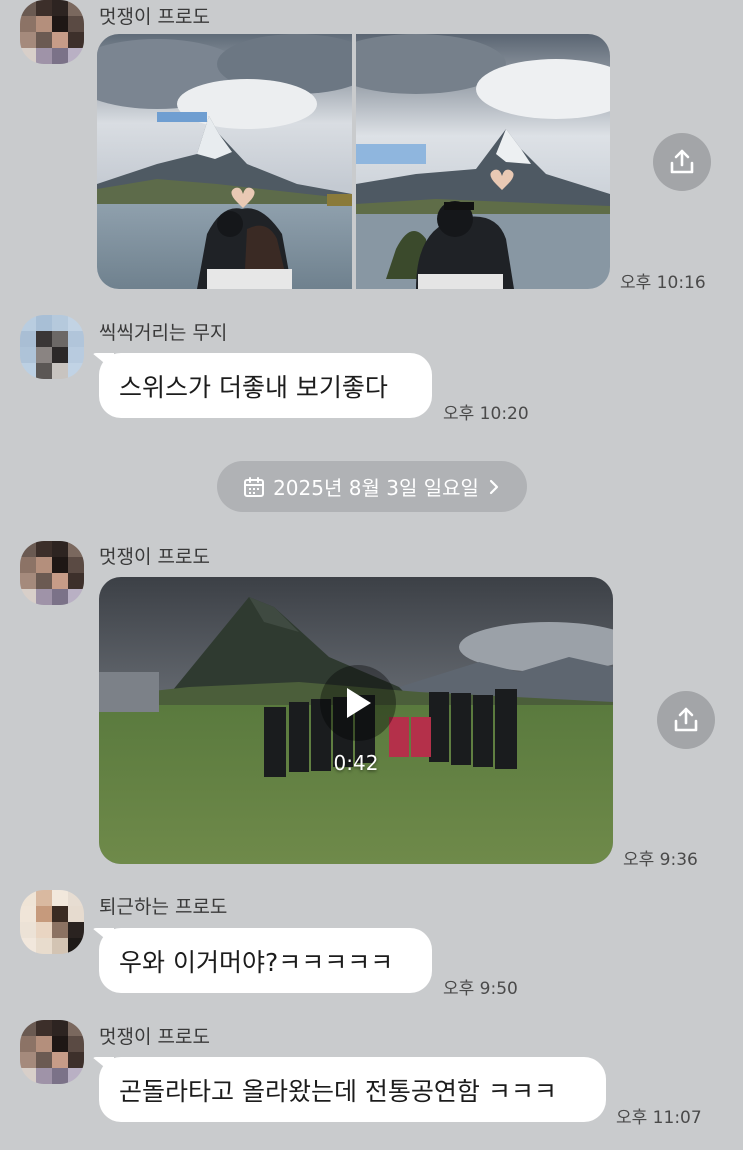  What do you see at coordinates (352, 1089) in the screenshot?
I see `message-bubble: 곤돌라타고 올라왔는데 전통공연함 ㅋㅋㅋ` at bounding box center [352, 1089].